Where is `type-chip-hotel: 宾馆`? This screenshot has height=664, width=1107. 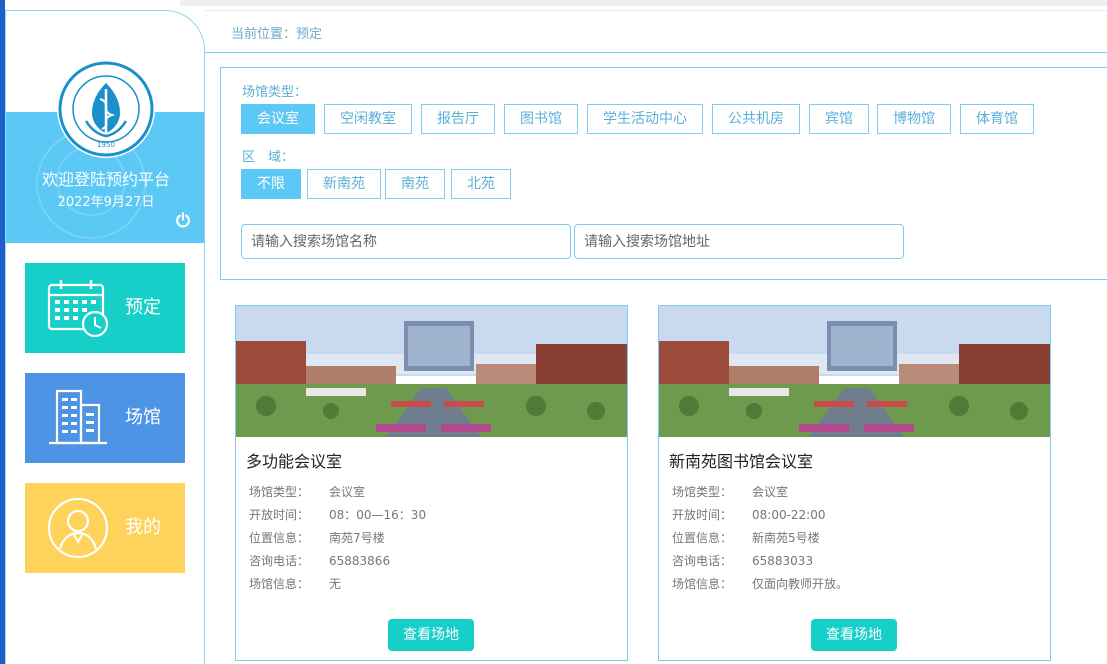
type-chip-hotel: 宾馆 is located at coordinates (839, 119).